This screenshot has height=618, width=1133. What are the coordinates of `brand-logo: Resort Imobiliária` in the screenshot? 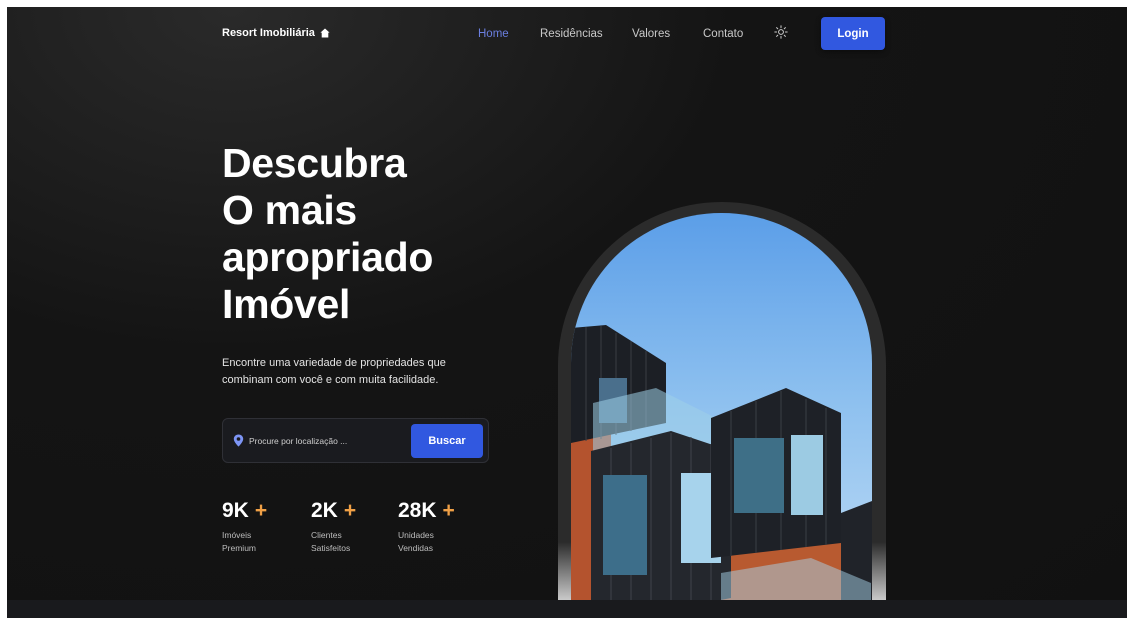 It's located at (276, 33).